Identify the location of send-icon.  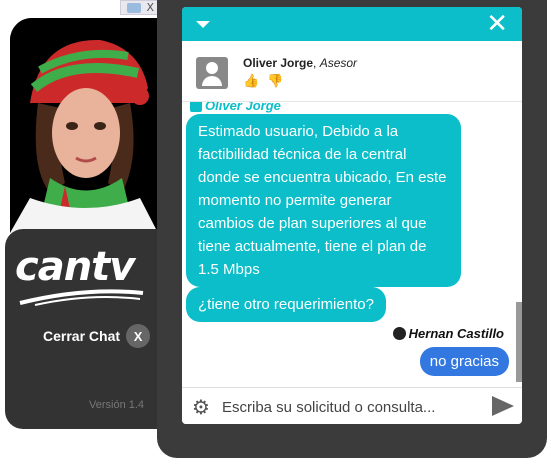
(503, 406).